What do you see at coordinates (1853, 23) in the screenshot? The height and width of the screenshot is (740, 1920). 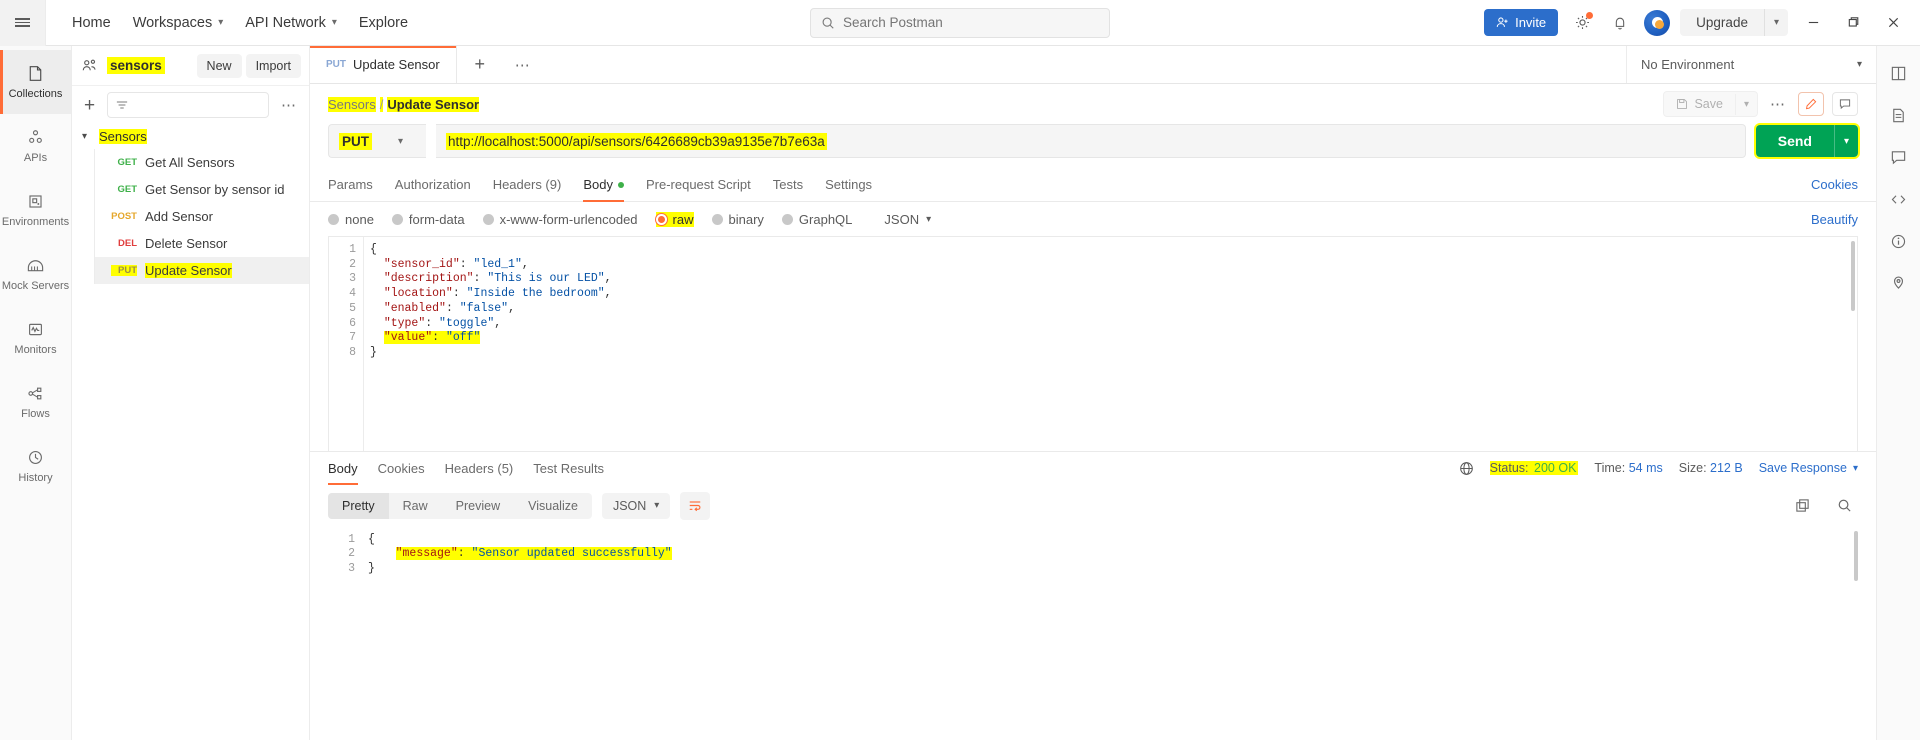 I see `restore-icon` at bounding box center [1853, 23].